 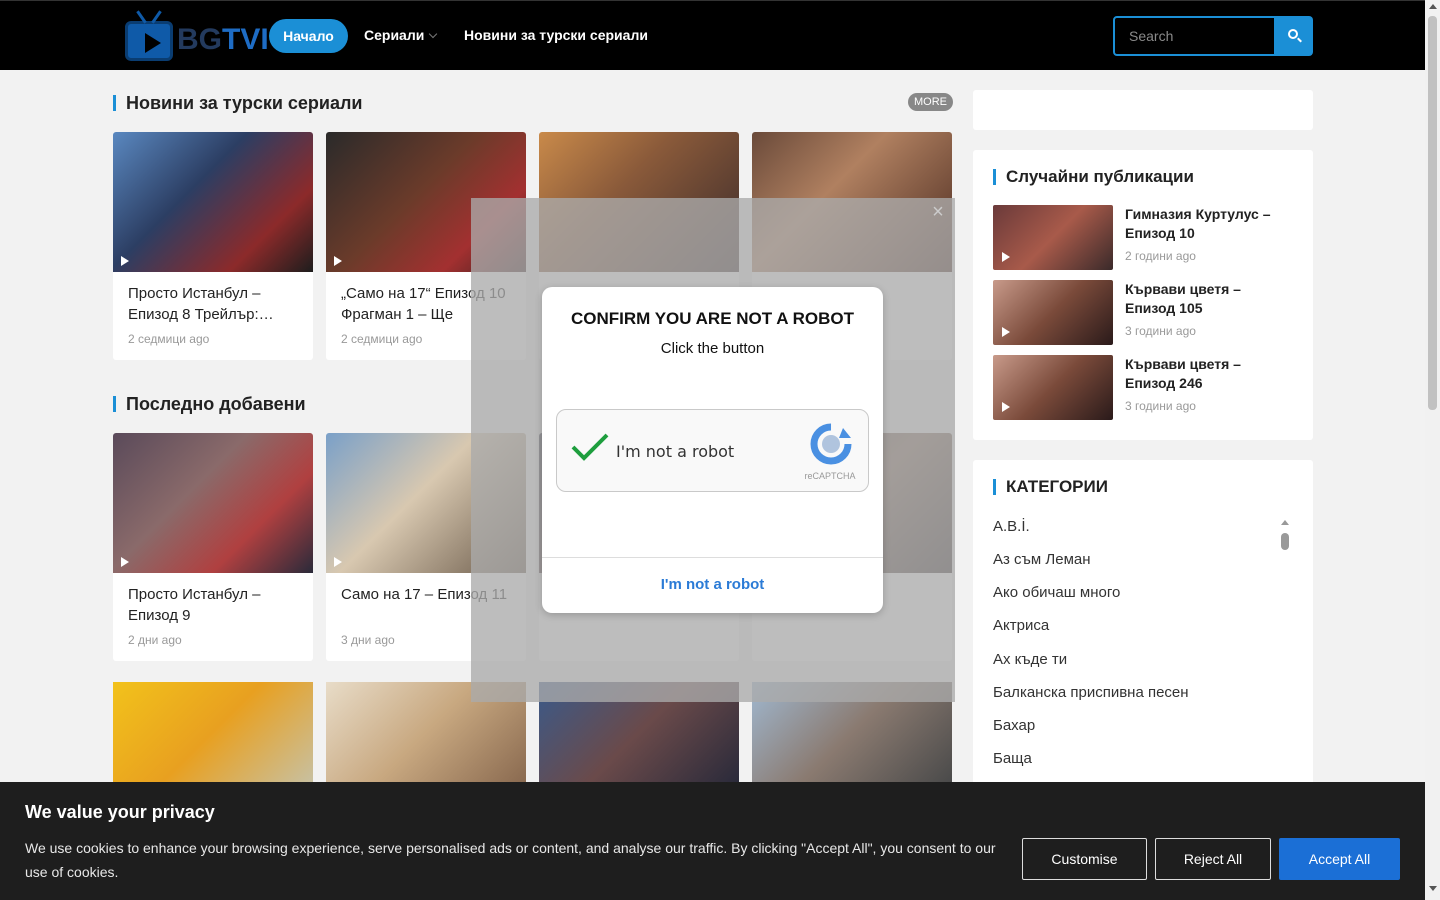 I want to click on site-logo: BGTVI, so click(x=196, y=37).